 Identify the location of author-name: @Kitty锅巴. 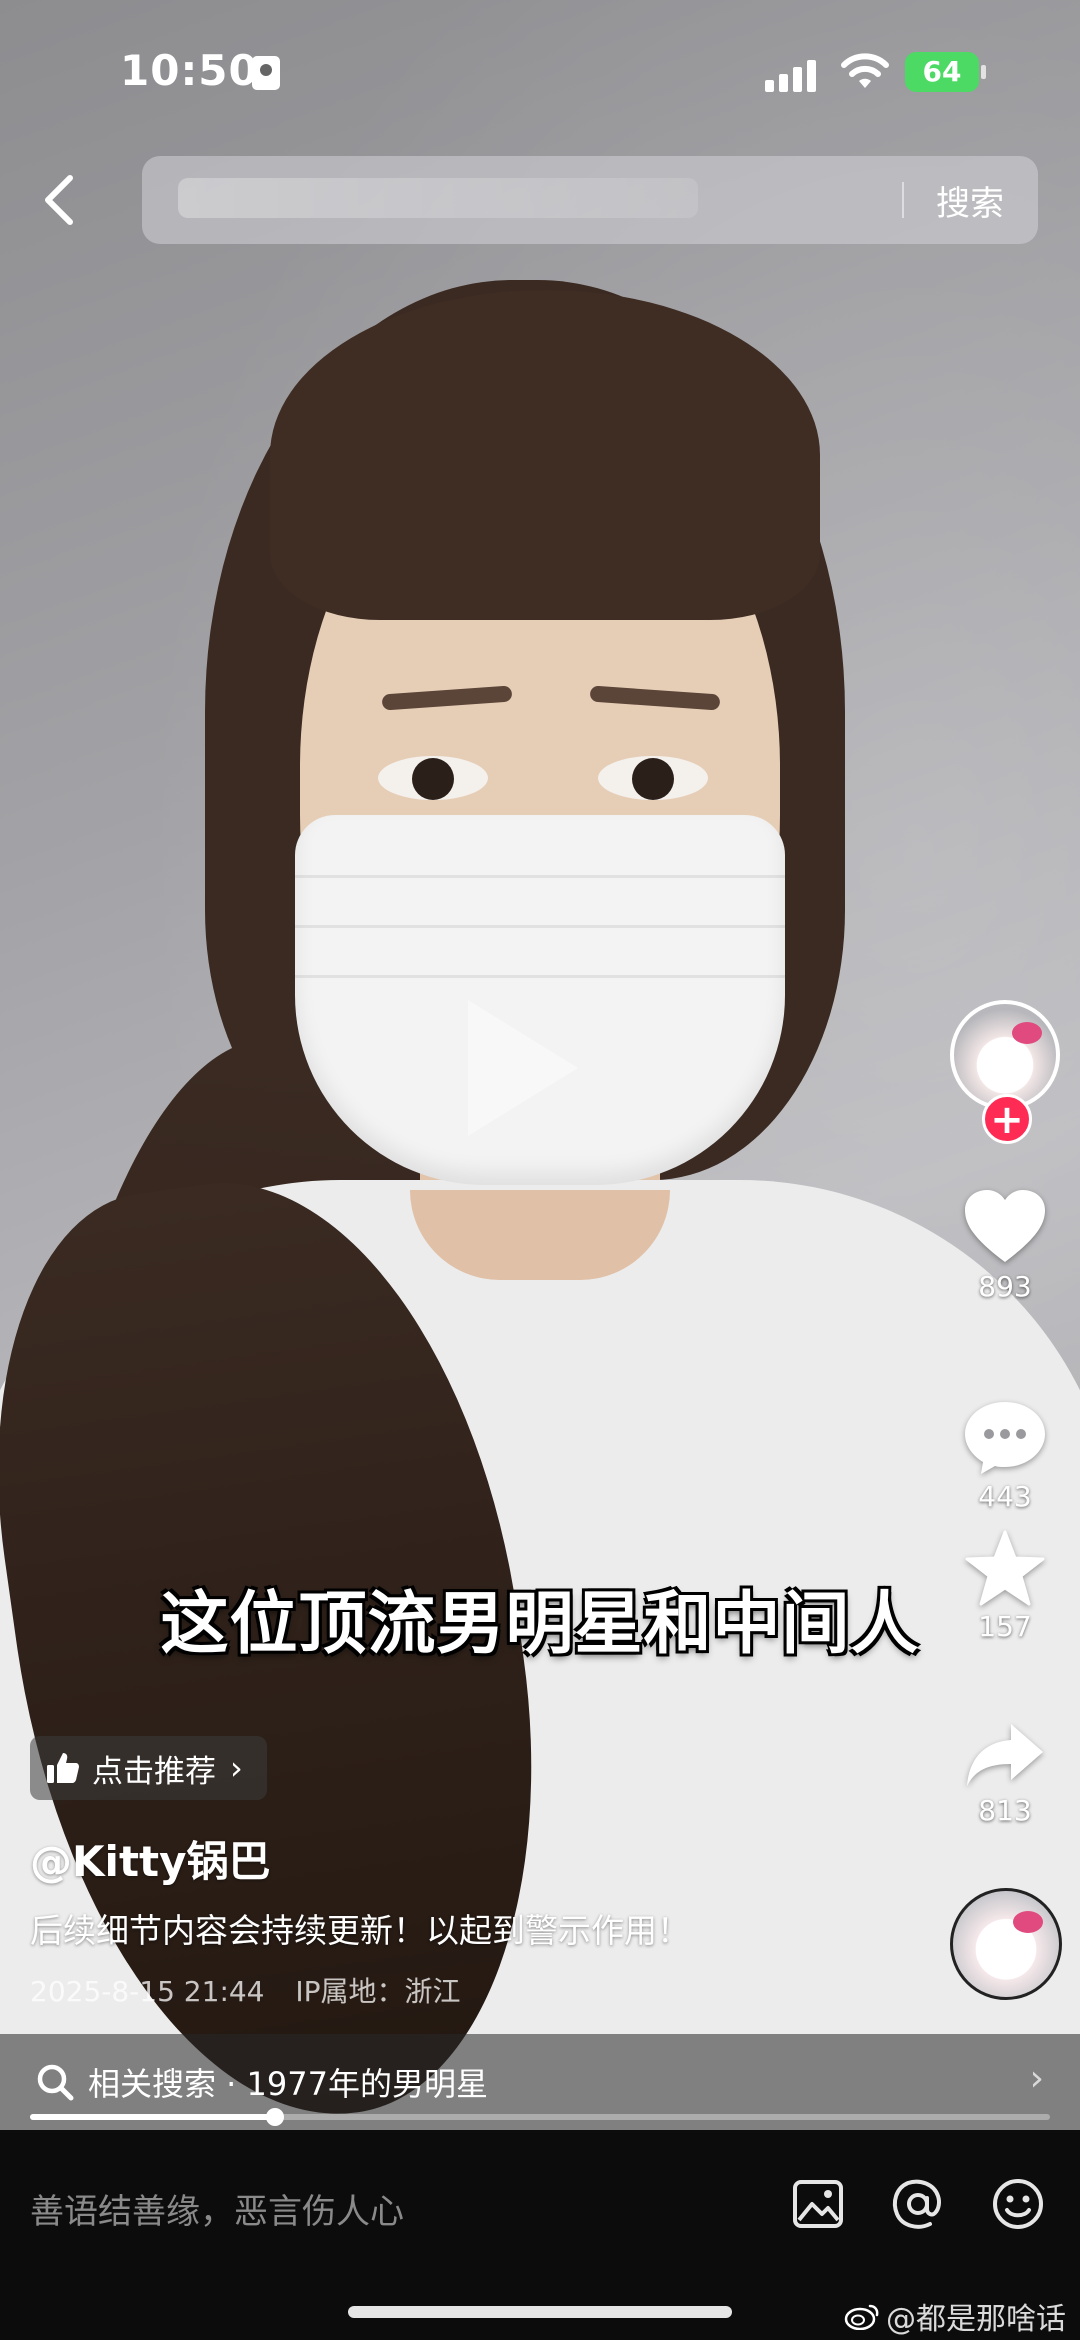
(150, 1858).